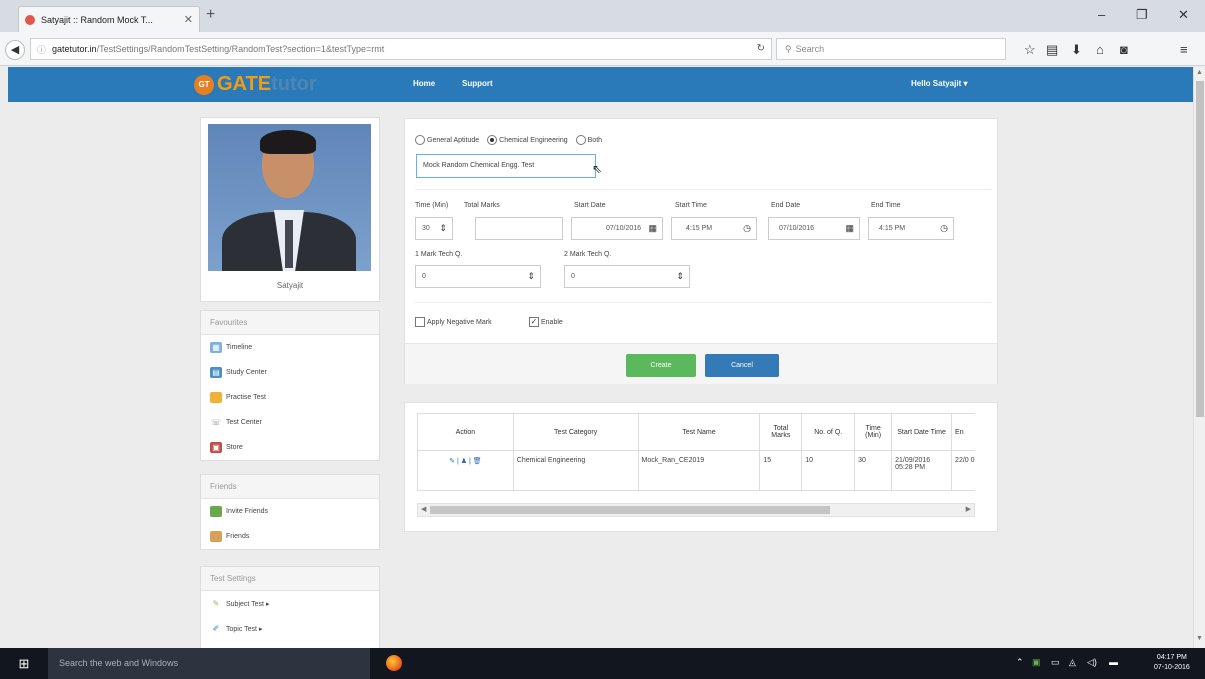  Describe the element at coordinates (534, 322) in the screenshot. I see `checkbox-box-checked: ✓` at that location.